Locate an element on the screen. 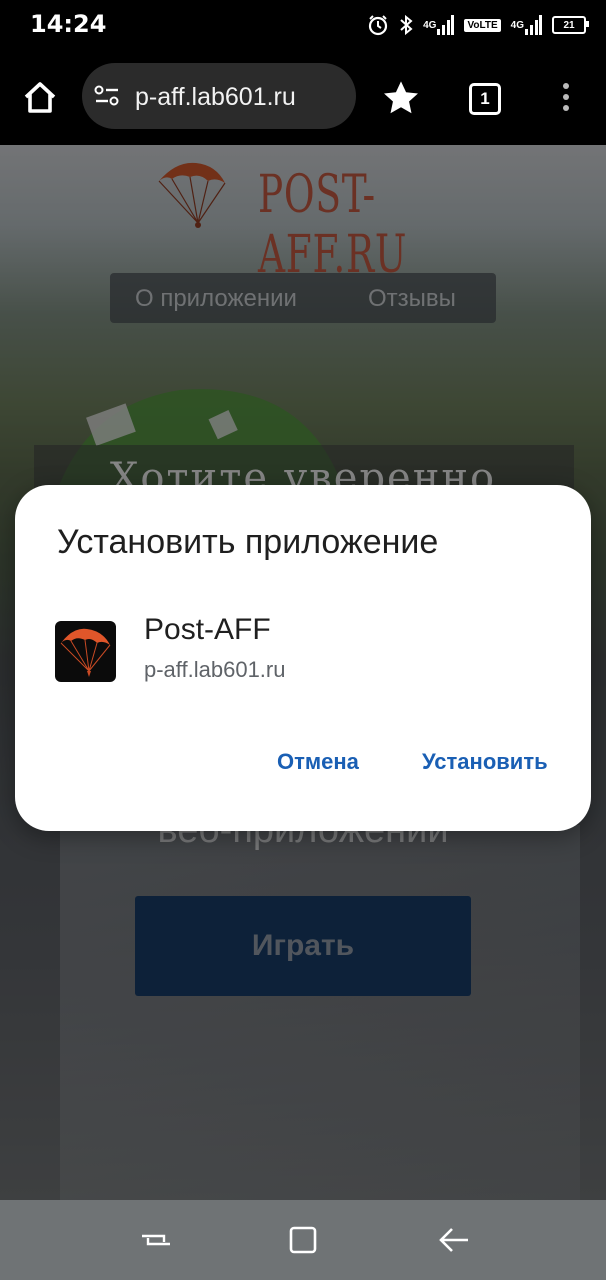 This screenshot has height=1280, width=606. more-vert-icon is located at coordinates (566, 98).